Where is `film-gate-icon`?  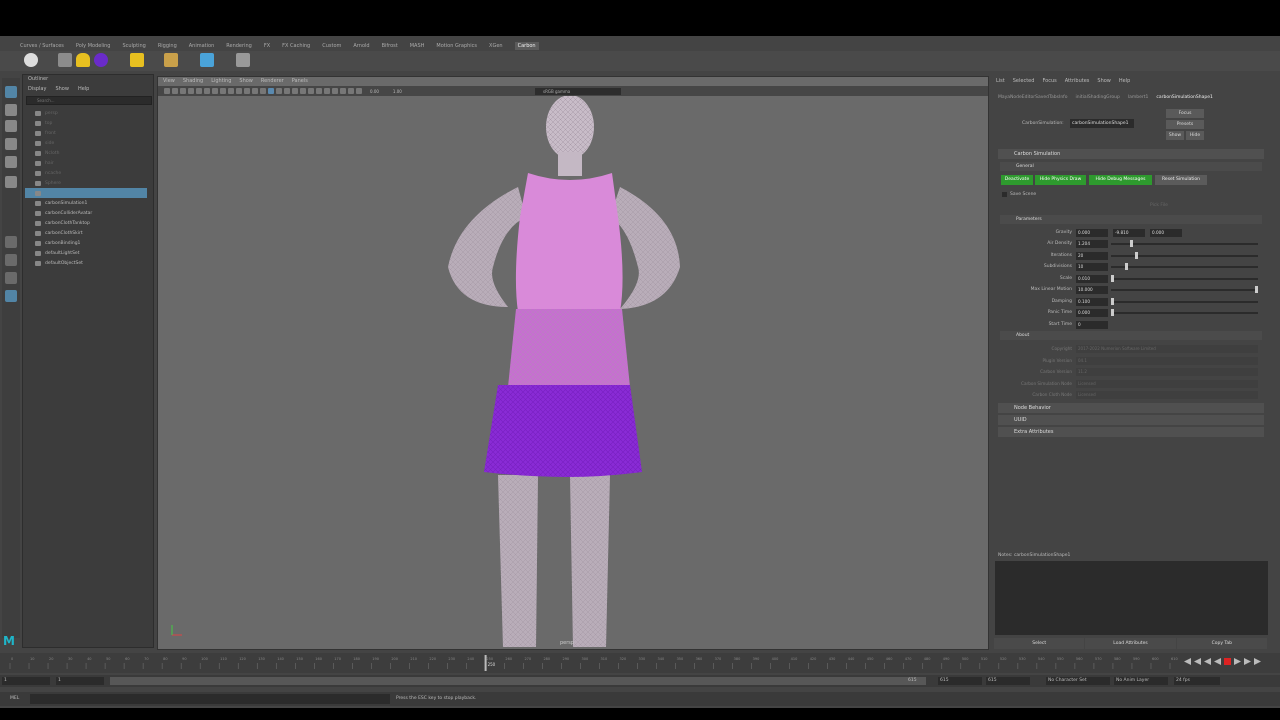 film-gate-icon is located at coordinates (207, 91).